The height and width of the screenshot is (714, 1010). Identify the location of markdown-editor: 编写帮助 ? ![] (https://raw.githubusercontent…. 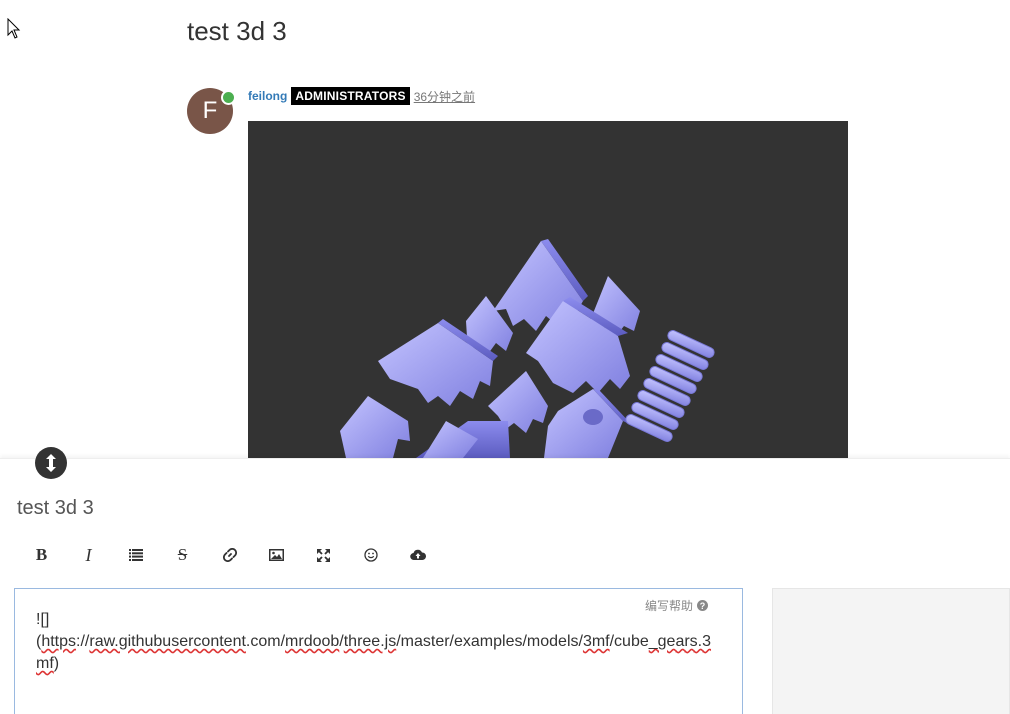
(378, 651).